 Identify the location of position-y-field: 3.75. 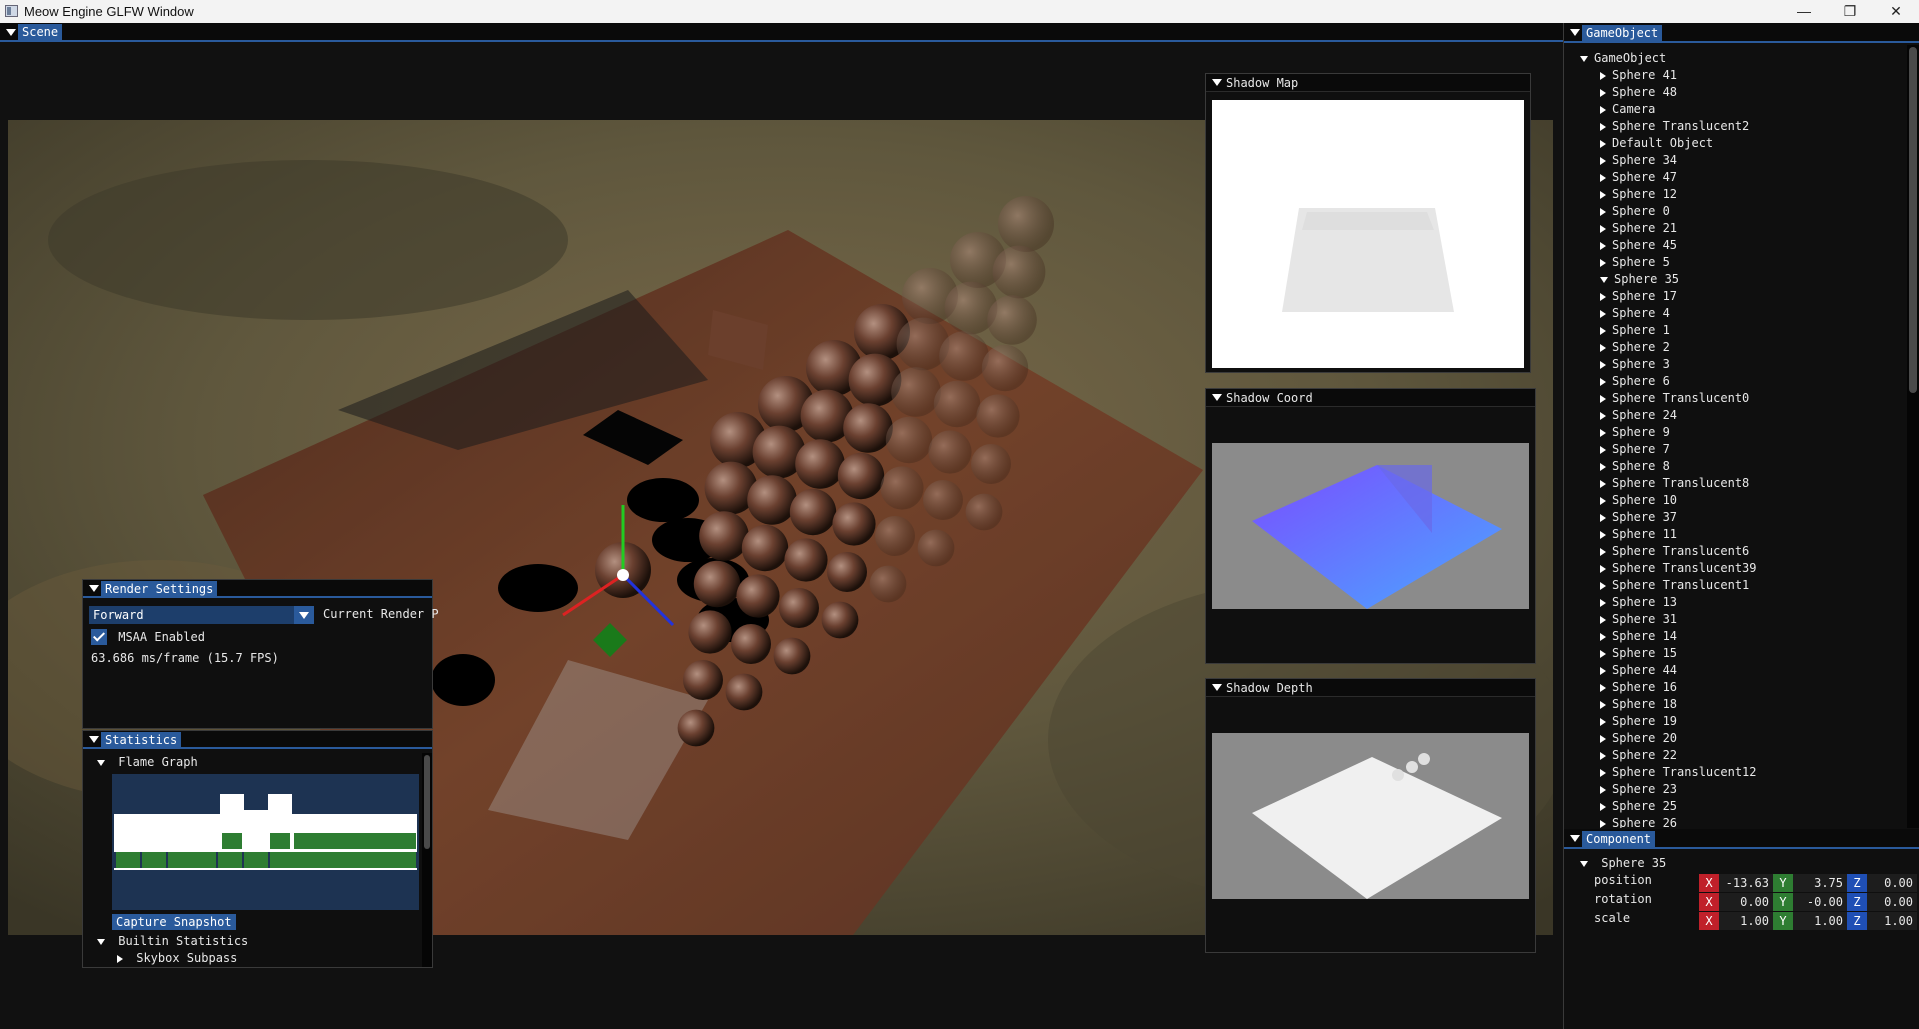
(1820, 883).